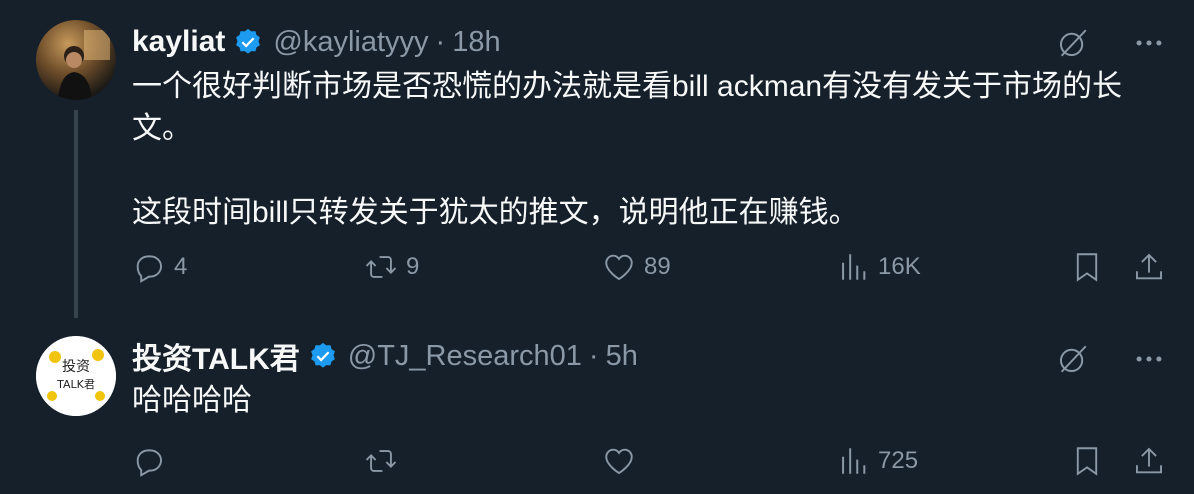 Image resolution: width=1194 pixels, height=494 pixels. What do you see at coordinates (657, 266) in the screenshot?
I see `like-count: 89` at bounding box center [657, 266].